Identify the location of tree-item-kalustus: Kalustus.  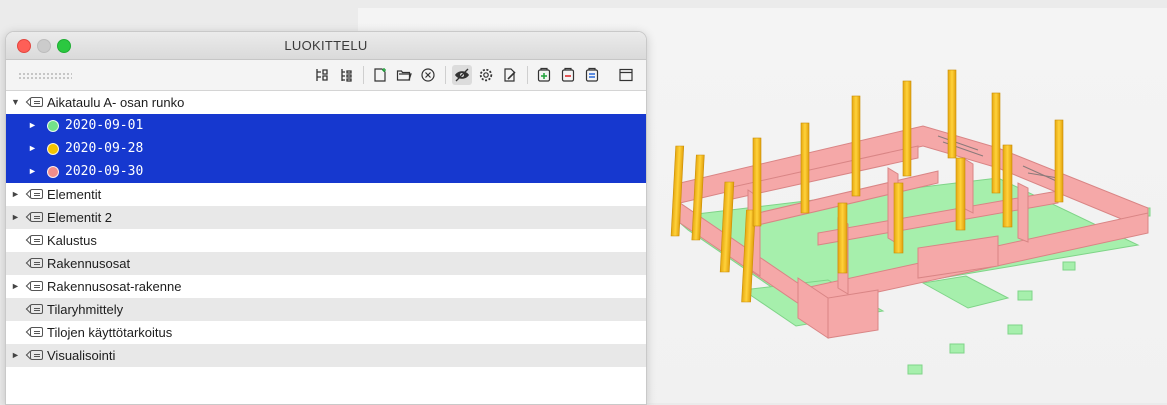
(326, 240).